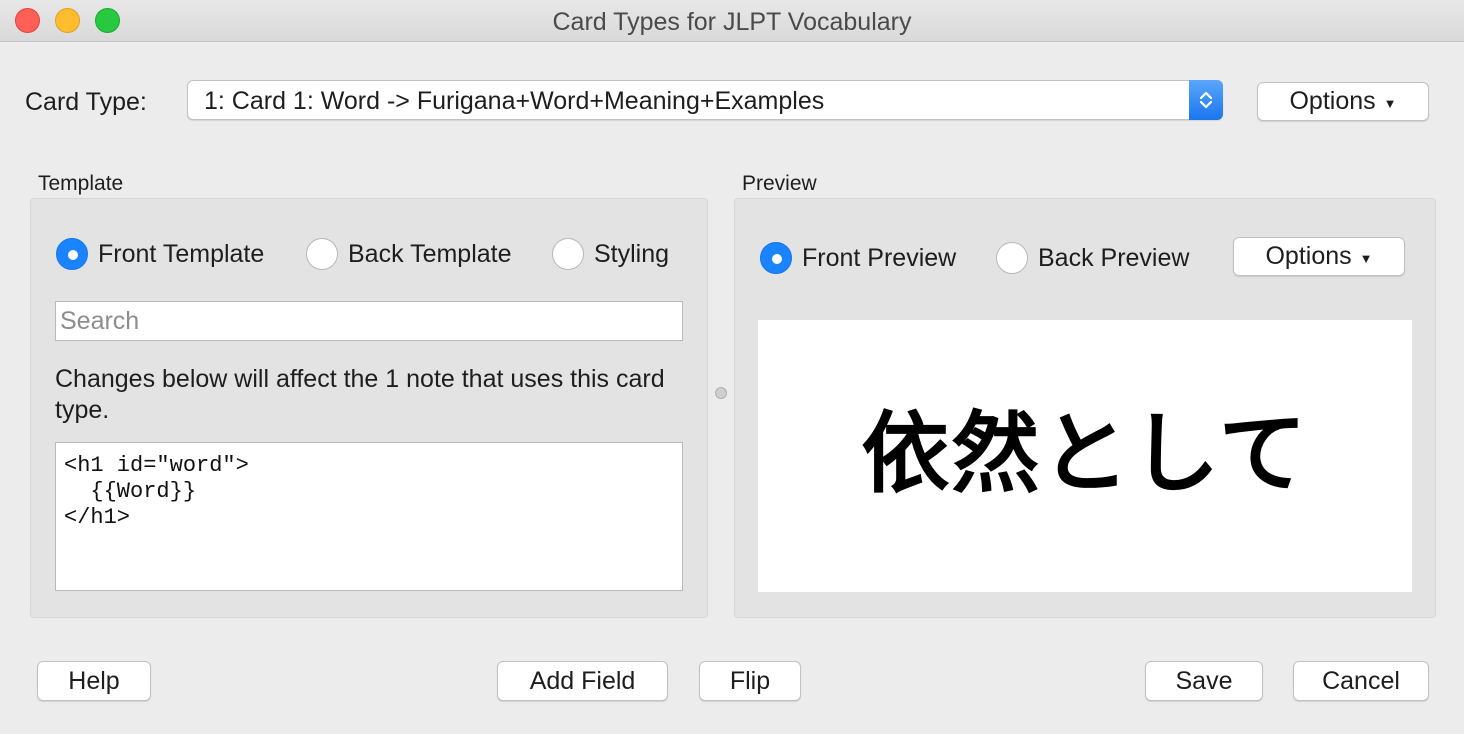 The image size is (1464, 734). I want to click on add-field-button: Add Field, so click(582, 681).